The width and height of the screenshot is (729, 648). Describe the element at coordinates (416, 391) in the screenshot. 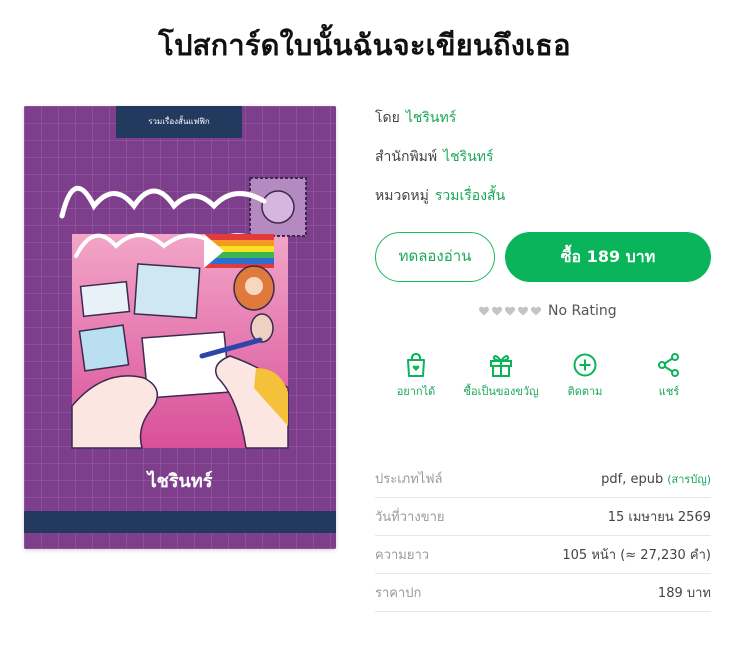

I see `wishlist-label: อยากได้` at that location.